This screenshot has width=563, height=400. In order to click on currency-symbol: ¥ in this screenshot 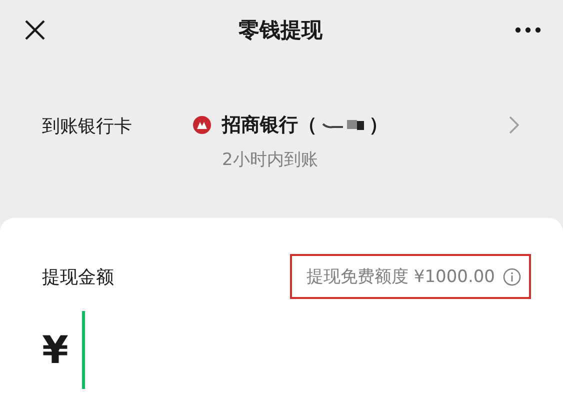, I will do `click(55, 350)`.